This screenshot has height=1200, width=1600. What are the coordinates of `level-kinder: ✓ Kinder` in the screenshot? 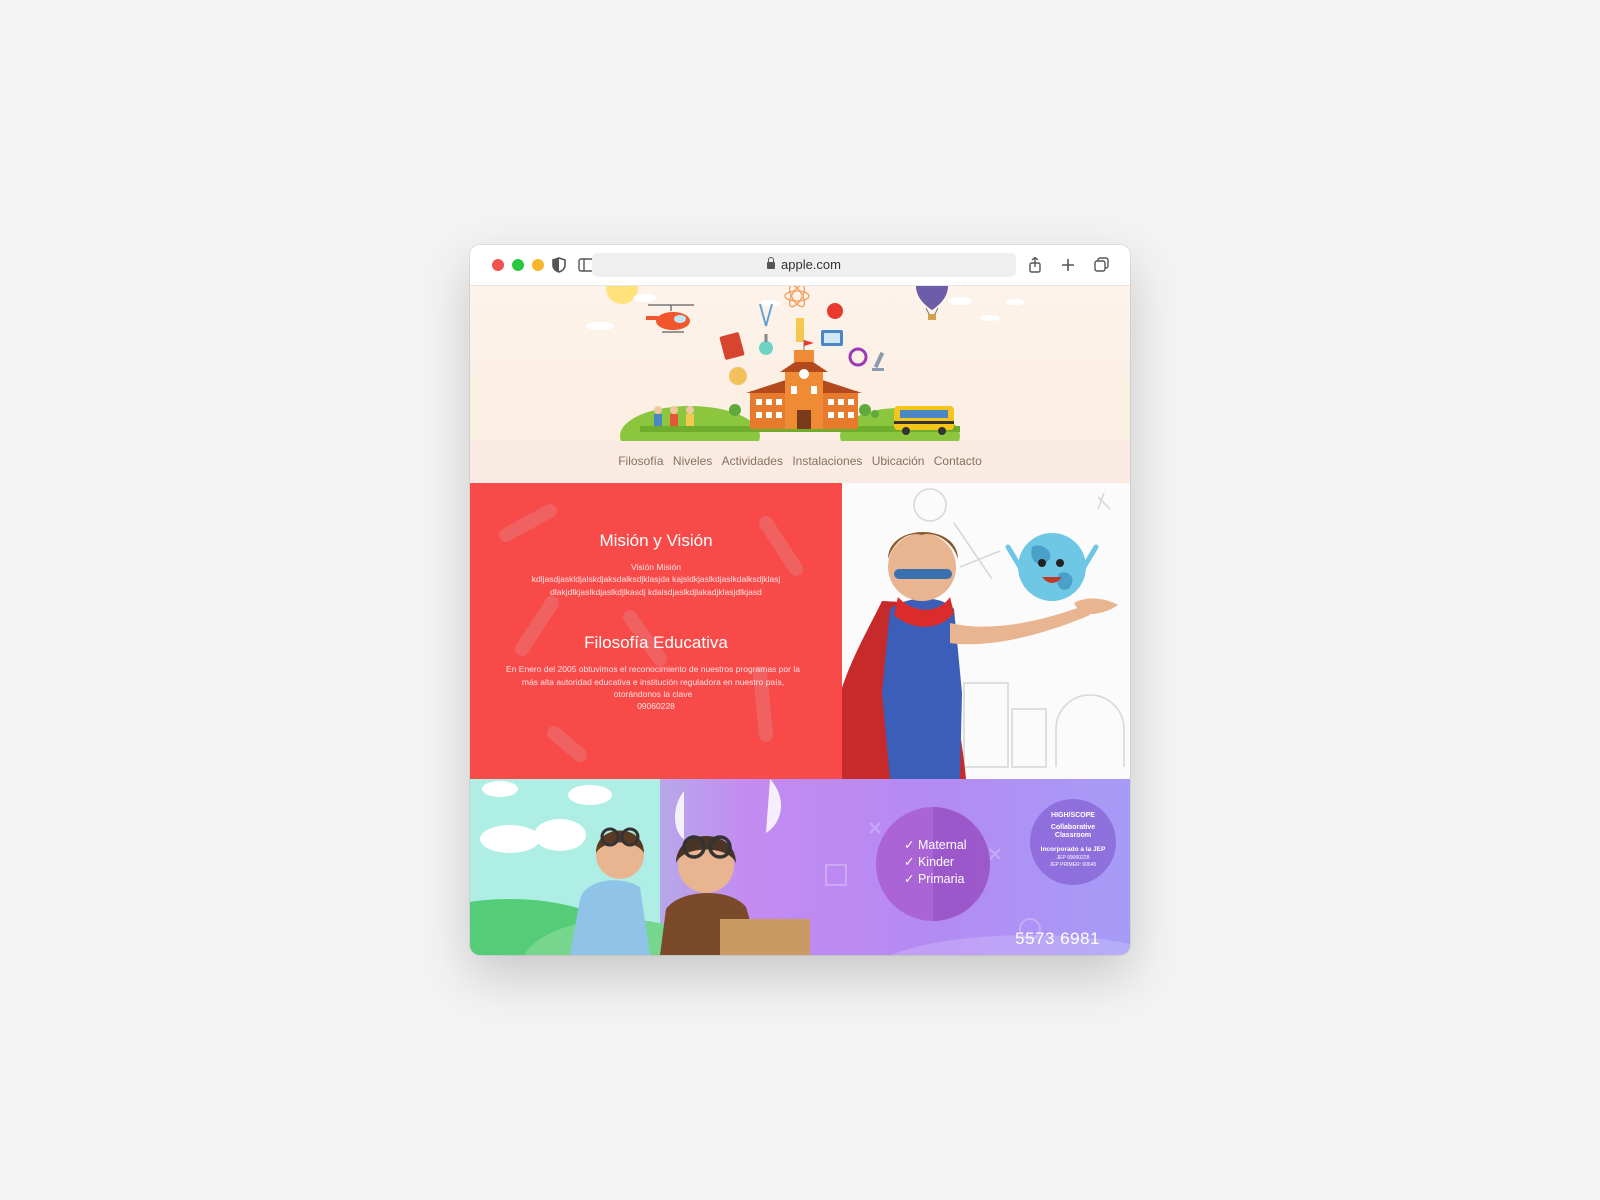 It's located at (929, 861).